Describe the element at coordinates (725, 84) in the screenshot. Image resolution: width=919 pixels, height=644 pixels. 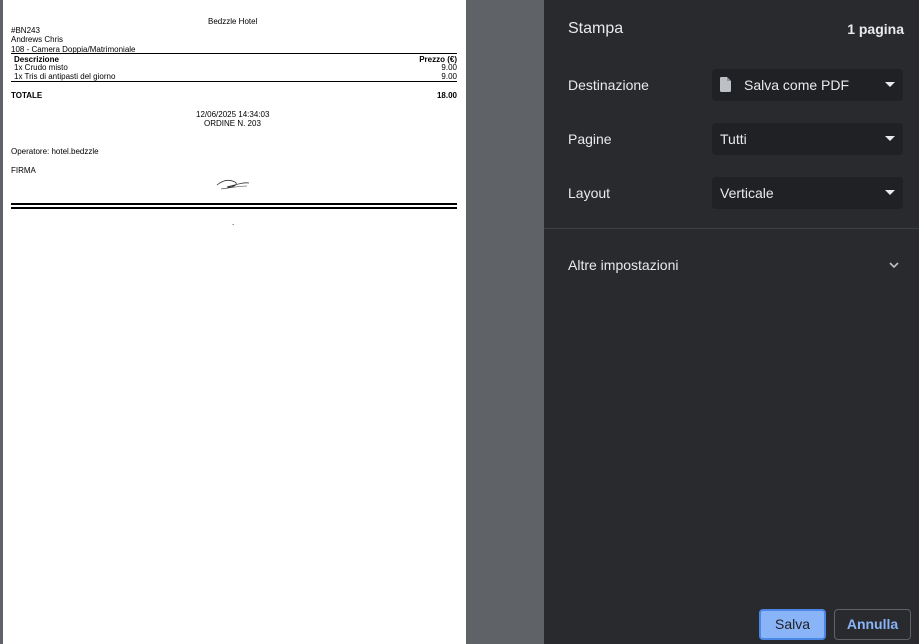
I see `document-icon` at that location.